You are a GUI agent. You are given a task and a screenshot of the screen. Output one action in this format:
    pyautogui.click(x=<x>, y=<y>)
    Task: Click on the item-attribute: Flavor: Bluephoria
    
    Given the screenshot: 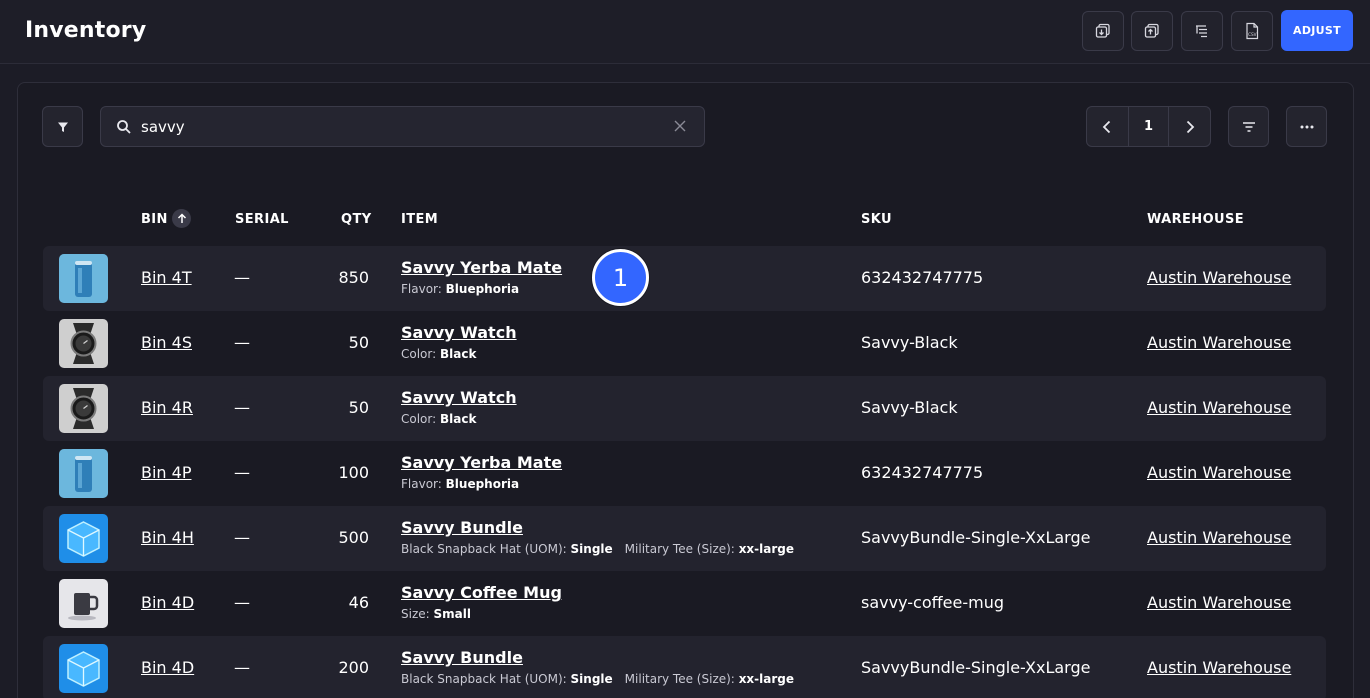 What is the action you would take?
    pyautogui.click(x=460, y=484)
    